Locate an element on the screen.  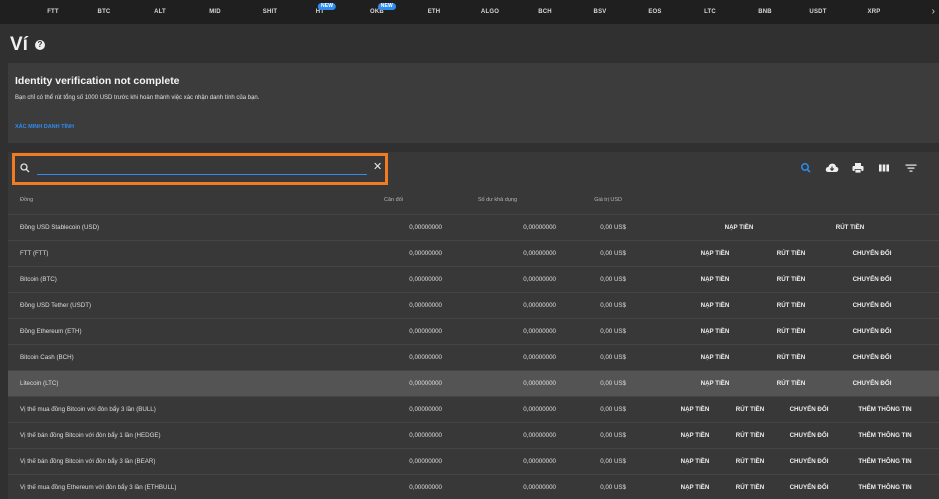
market-tab-alt: ALT is located at coordinates (160, 12).